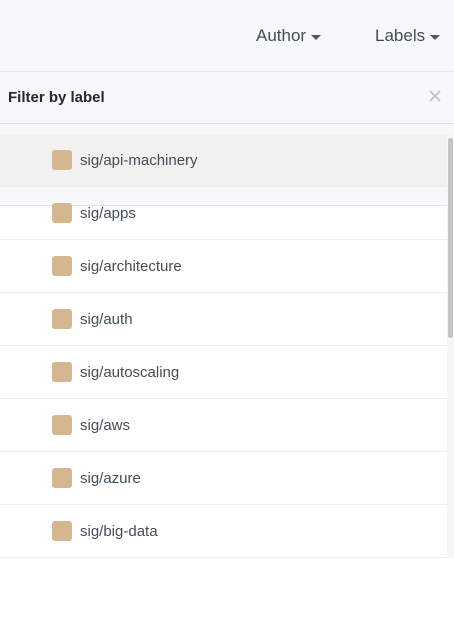 Image resolution: width=454 pixels, height=630 pixels. What do you see at coordinates (106, 319) in the screenshot?
I see `label-item-text: sig/auth` at bounding box center [106, 319].